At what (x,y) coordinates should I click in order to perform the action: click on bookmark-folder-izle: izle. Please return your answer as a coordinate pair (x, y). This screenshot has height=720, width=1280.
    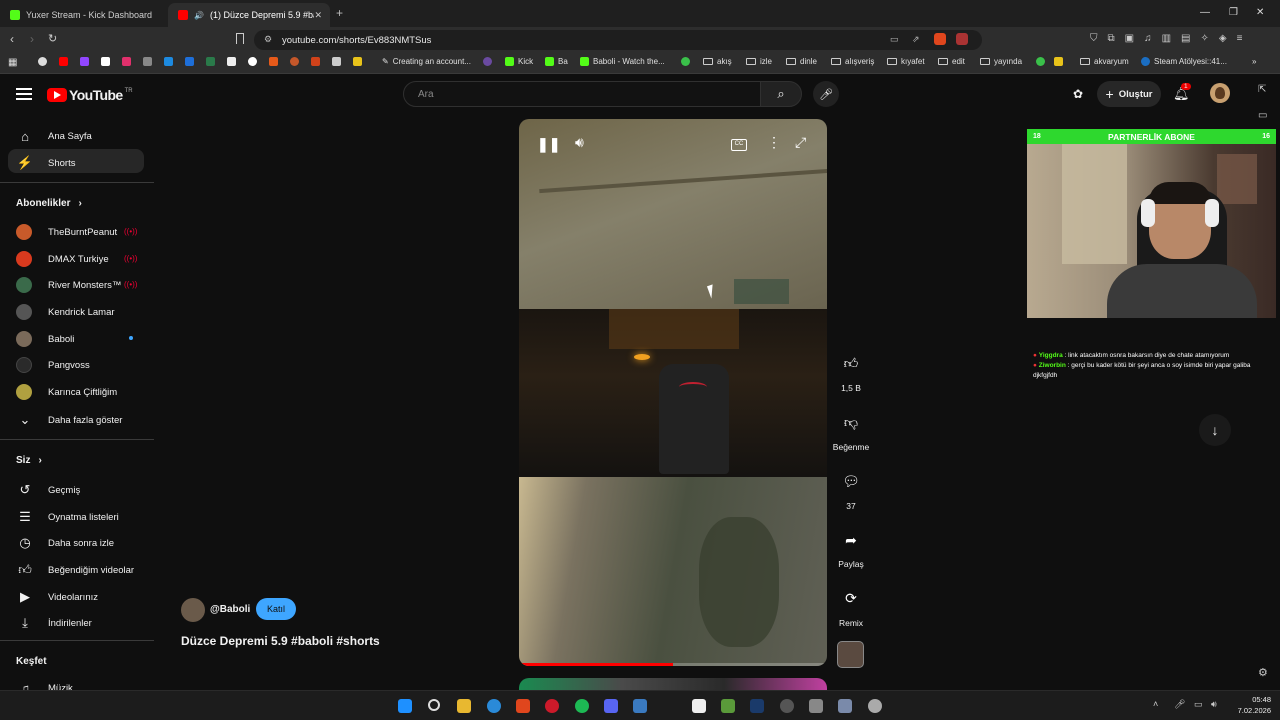
    Looking at the image, I should click on (759, 61).